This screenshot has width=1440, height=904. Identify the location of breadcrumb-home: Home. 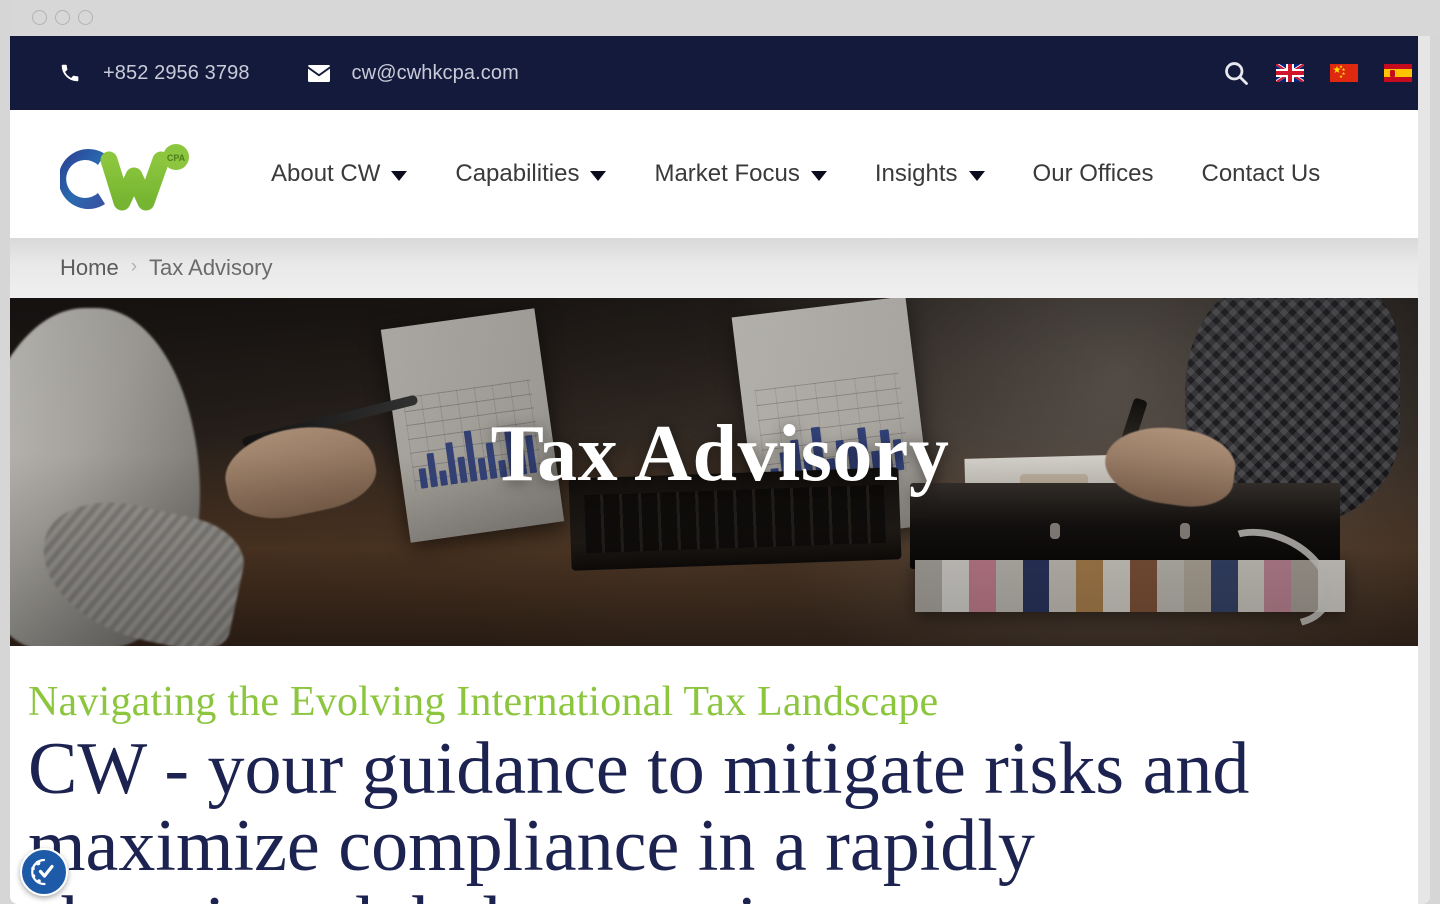
(89, 268).